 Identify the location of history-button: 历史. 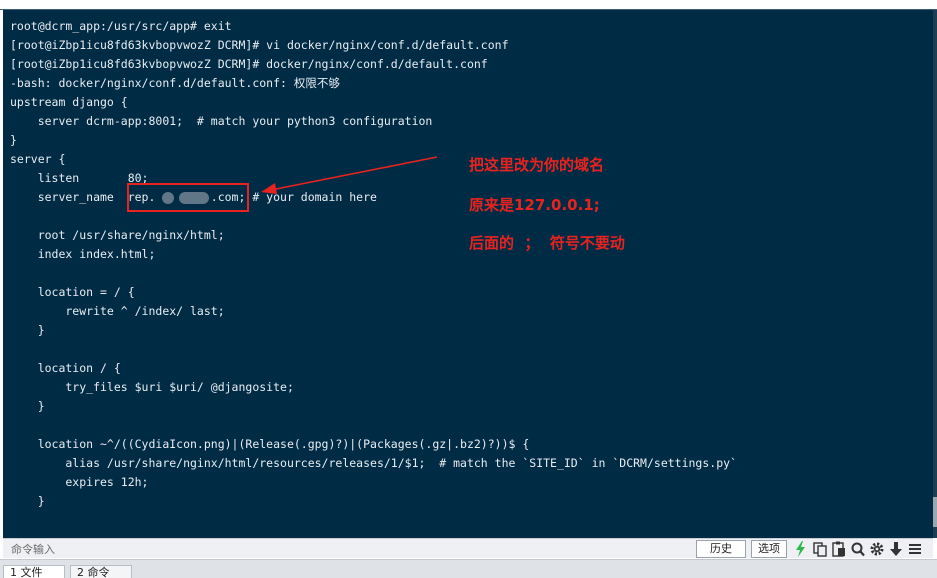
(721, 549).